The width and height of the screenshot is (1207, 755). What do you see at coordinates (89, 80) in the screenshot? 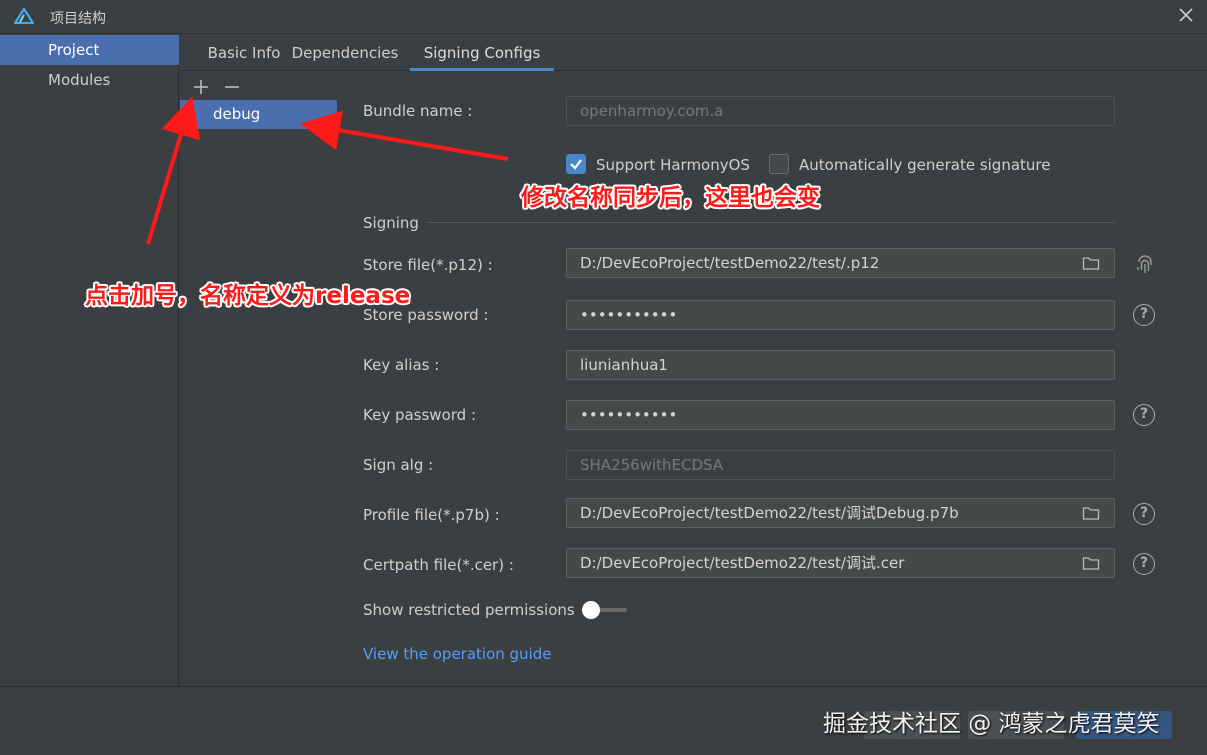
I see `nav-item-modules: Modules` at bounding box center [89, 80].